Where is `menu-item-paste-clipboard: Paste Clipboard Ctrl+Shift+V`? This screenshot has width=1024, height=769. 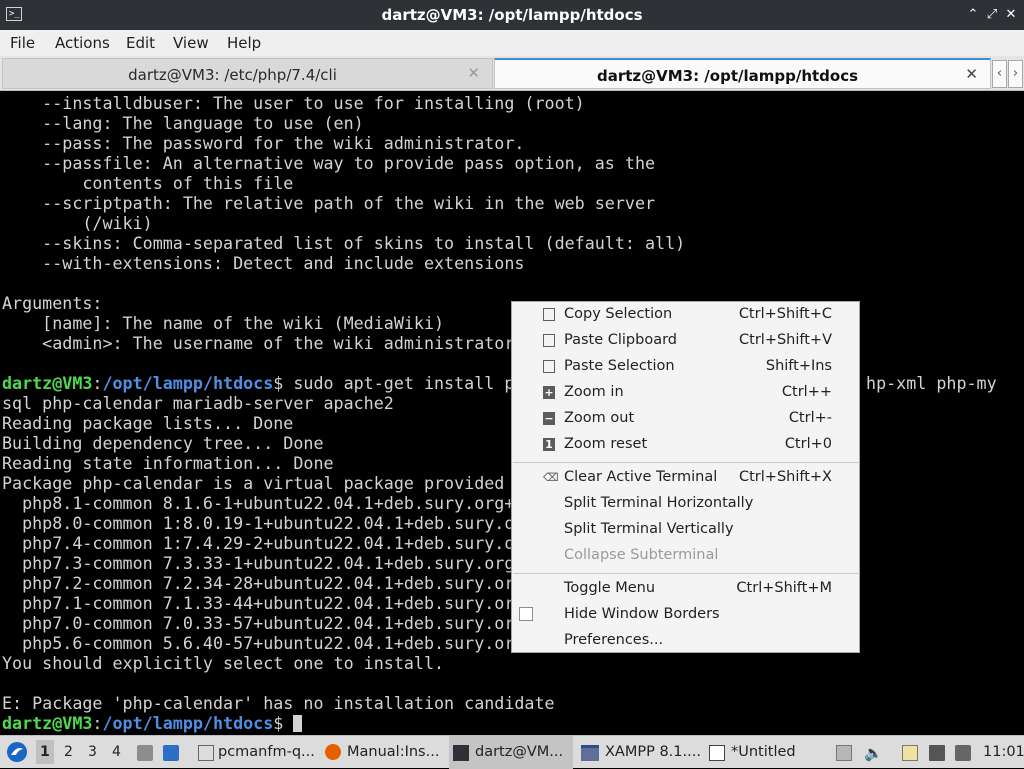
menu-item-paste-clipboard: Paste Clipboard Ctrl+Shift+V is located at coordinates (685, 341).